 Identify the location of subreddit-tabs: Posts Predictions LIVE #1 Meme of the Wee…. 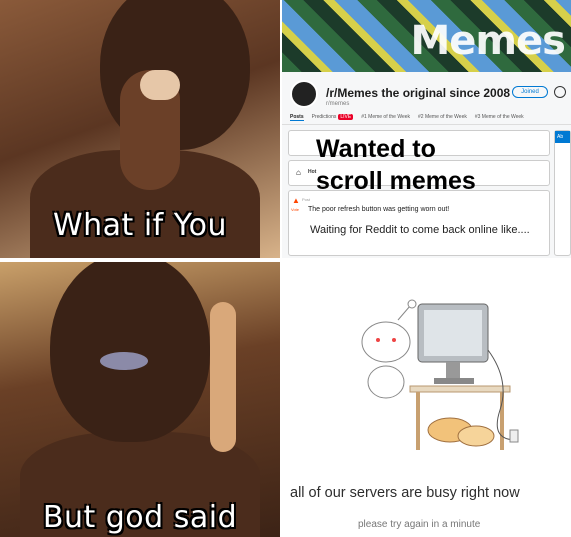
(407, 117).